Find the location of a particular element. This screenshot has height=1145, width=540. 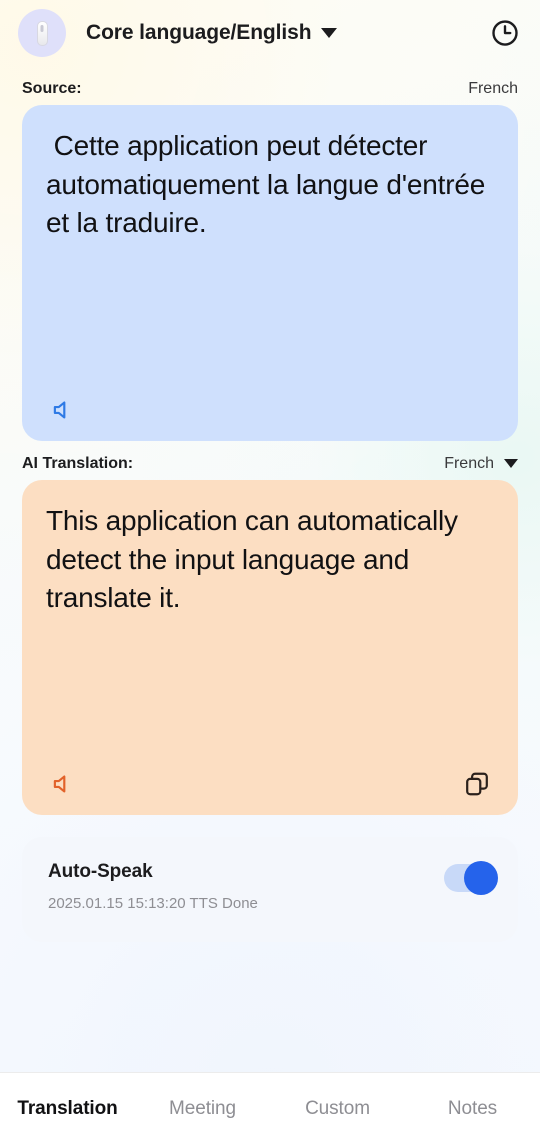

auto-speak-label: Auto-Speak is located at coordinates (100, 871).